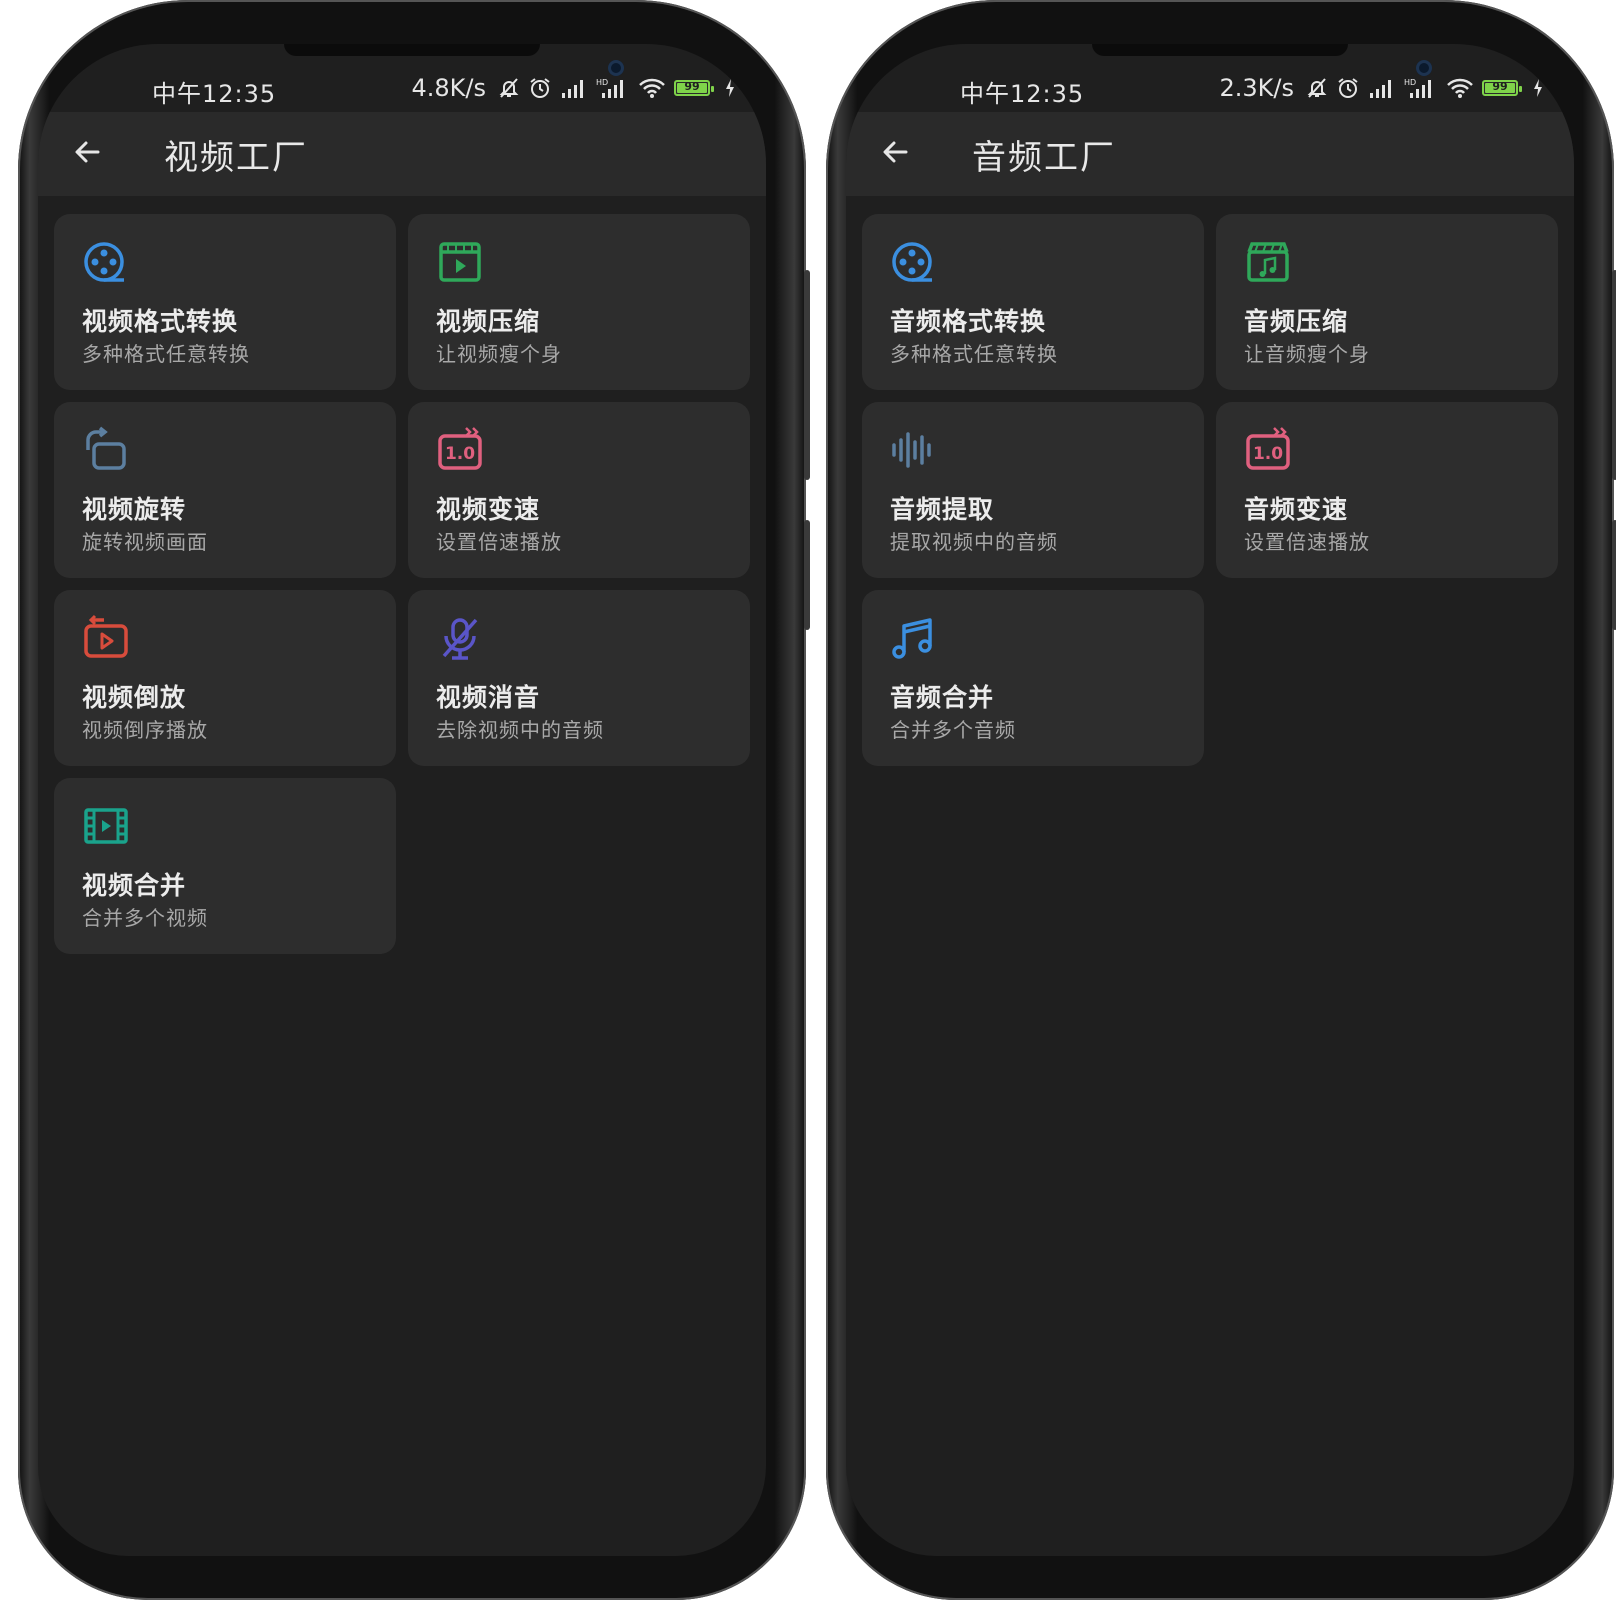  I want to click on card-title: 音频压缩, so click(1296, 321).